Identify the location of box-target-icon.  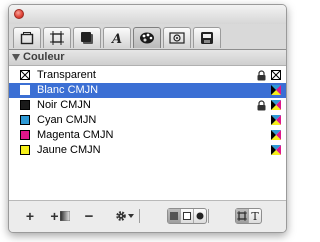
(242, 216).